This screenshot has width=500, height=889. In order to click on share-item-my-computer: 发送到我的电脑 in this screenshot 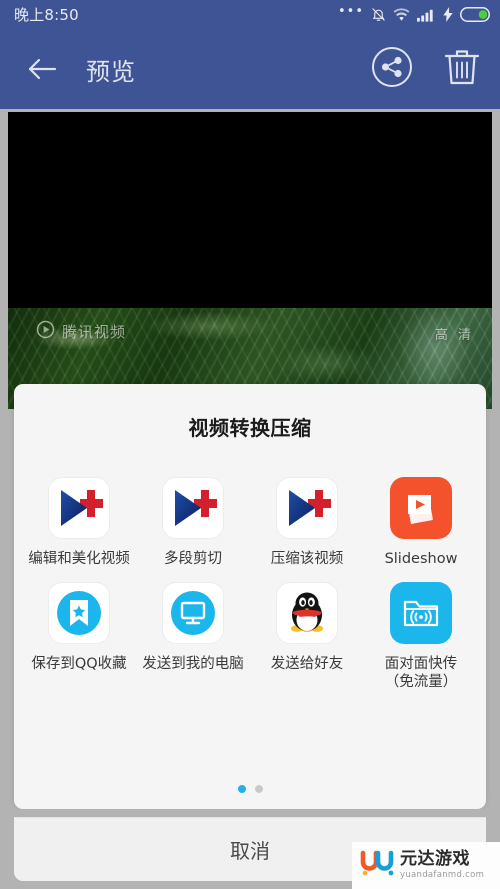, I will do `click(193, 636)`.